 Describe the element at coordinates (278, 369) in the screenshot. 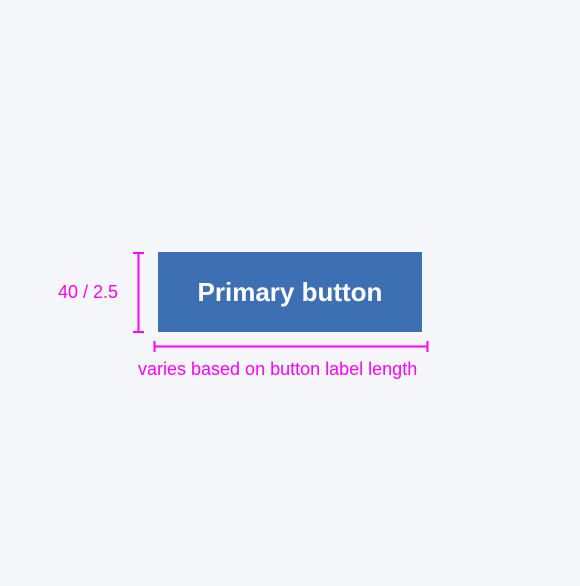

I see `width-annotation: varies based on button label length` at that location.